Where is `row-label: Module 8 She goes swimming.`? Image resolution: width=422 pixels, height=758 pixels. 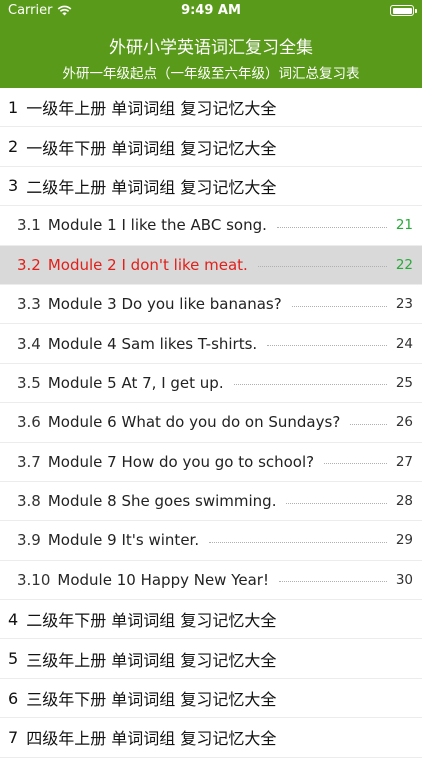
row-label: Module 8 She goes swimming. is located at coordinates (162, 501).